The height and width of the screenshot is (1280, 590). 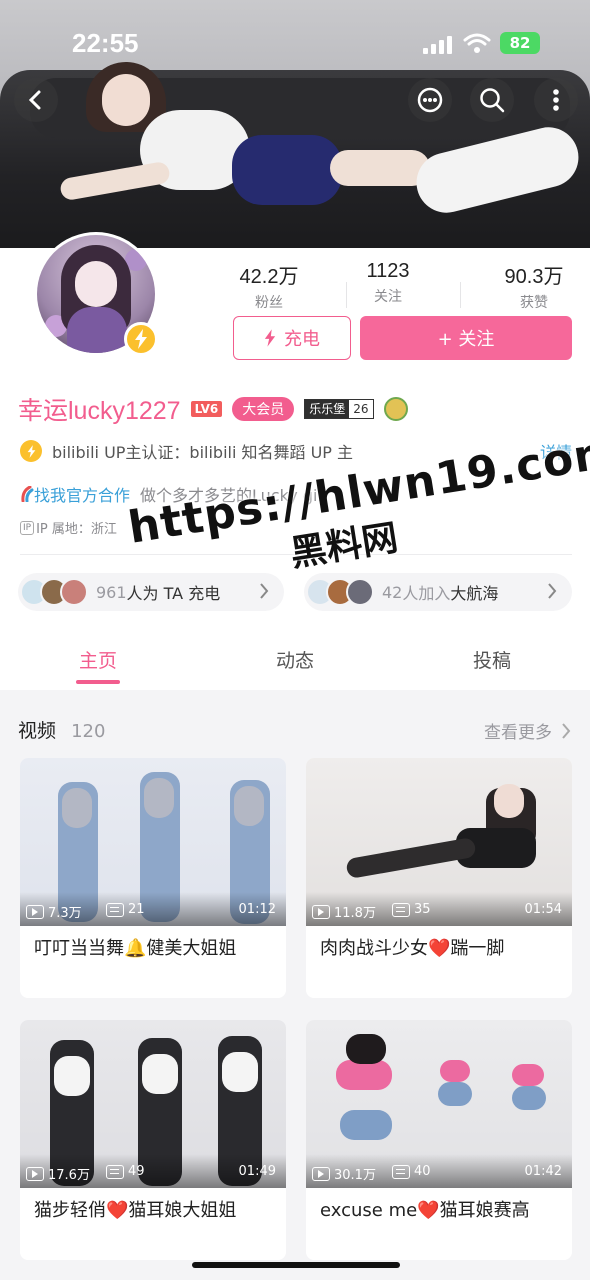 What do you see at coordinates (99, 411) in the screenshot?
I see `username: 幸运lucky1227` at bounding box center [99, 411].